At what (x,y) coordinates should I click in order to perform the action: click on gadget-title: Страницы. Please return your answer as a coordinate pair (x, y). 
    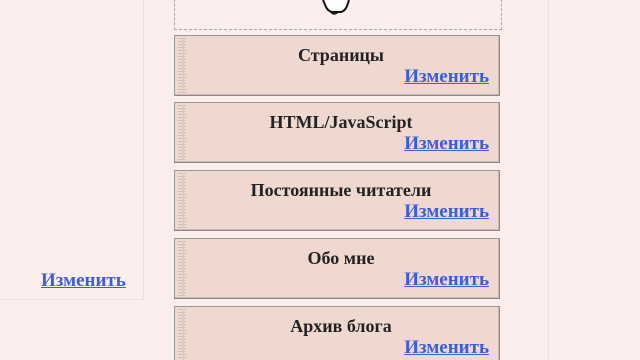
    Looking at the image, I should click on (340, 55).